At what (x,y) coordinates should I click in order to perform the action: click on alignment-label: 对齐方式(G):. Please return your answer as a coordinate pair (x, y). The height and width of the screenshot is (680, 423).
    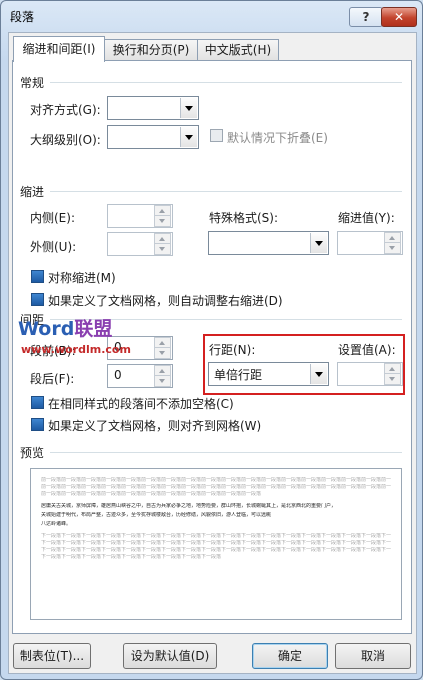
    Looking at the image, I should click on (65, 110).